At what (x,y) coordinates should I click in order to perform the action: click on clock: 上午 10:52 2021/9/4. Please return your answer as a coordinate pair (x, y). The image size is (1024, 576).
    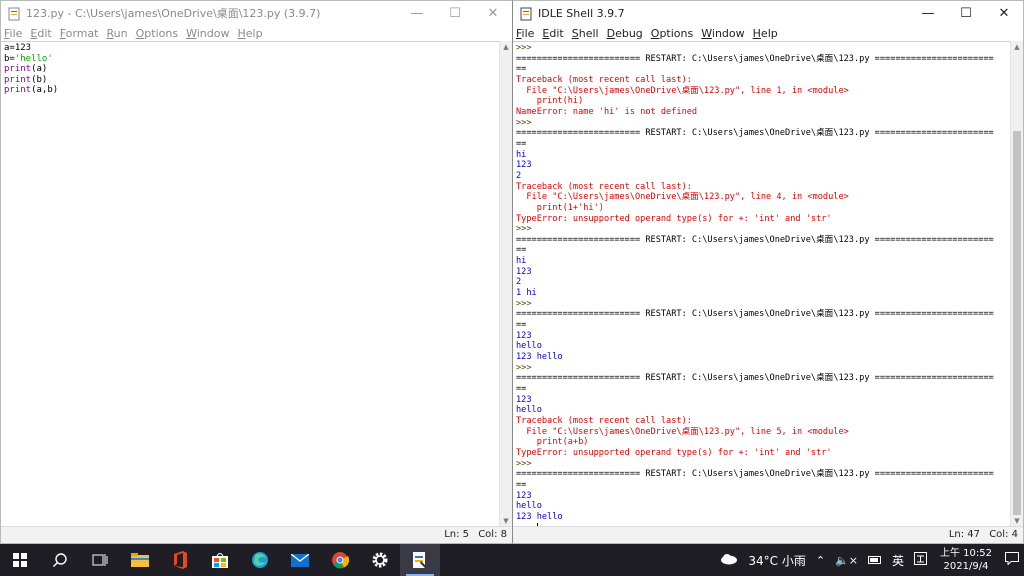
    Looking at the image, I should click on (966, 560).